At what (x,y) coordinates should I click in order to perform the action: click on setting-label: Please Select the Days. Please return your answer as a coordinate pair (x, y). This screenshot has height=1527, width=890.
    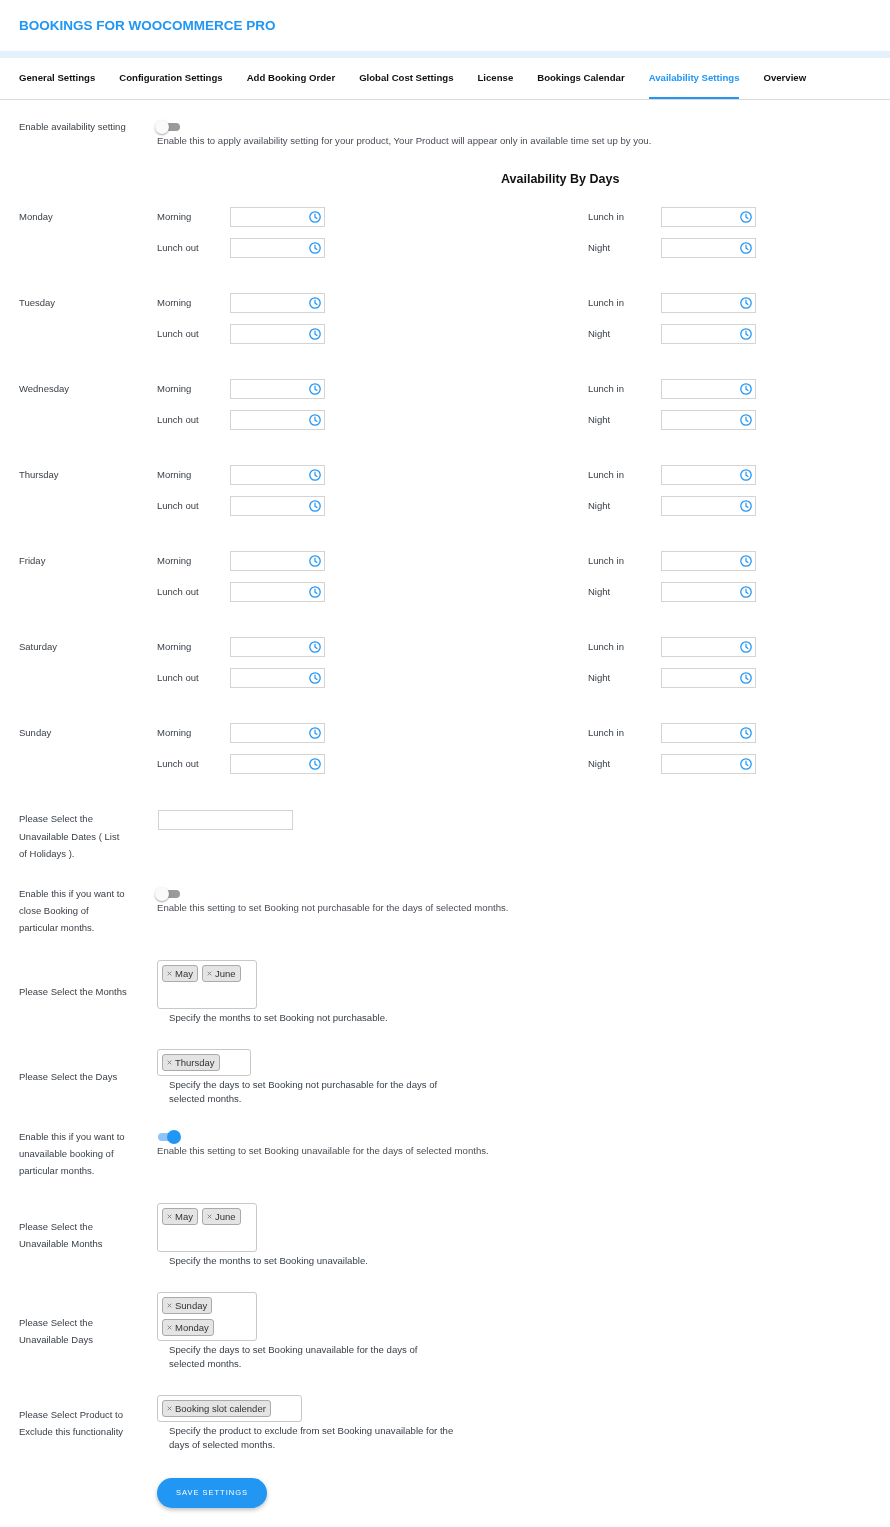
    Looking at the image, I should click on (69, 1077).